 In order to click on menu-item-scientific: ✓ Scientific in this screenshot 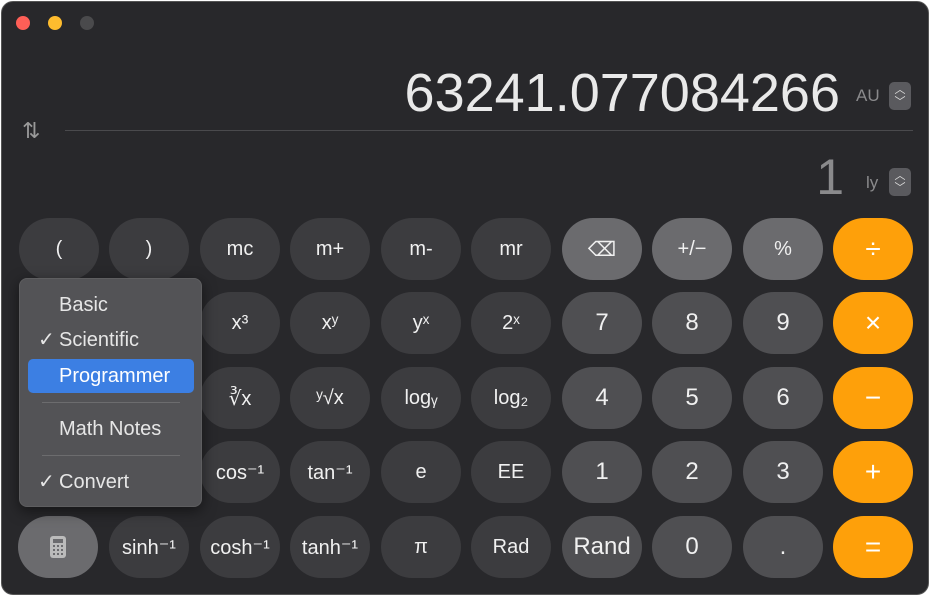, I will do `click(111, 340)`.